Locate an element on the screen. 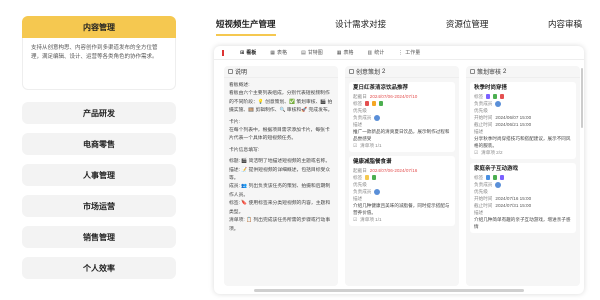 The height and width of the screenshot is (300, 600). tab-review: 内容审稿 is located at coordinates (565, 26).